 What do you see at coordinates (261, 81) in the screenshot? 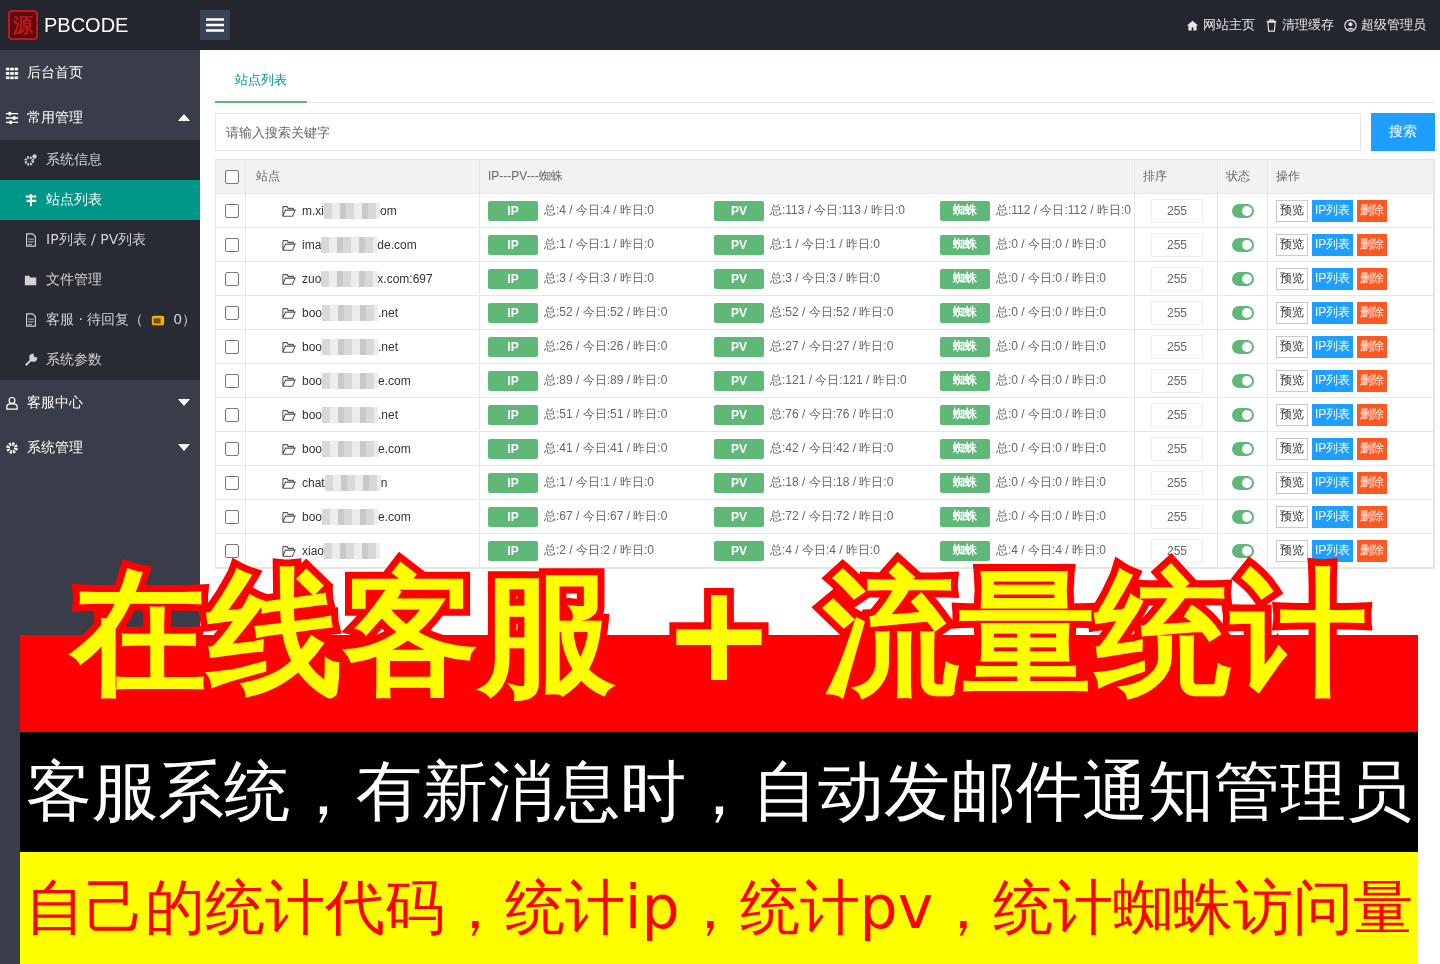
I see `tab: 站点列表` at bounding box center [261, 81].